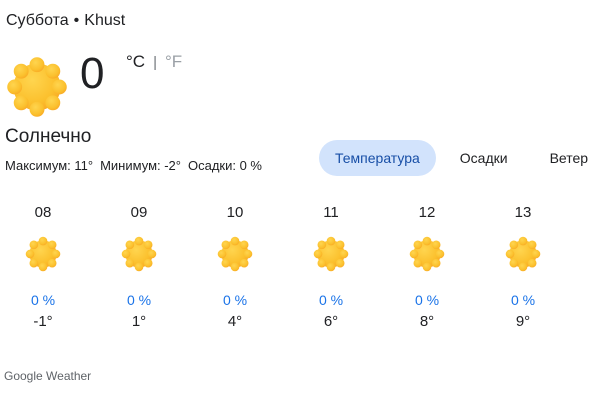  I want to click on hour-item: 10 0 % 4°, so click(235, 267).